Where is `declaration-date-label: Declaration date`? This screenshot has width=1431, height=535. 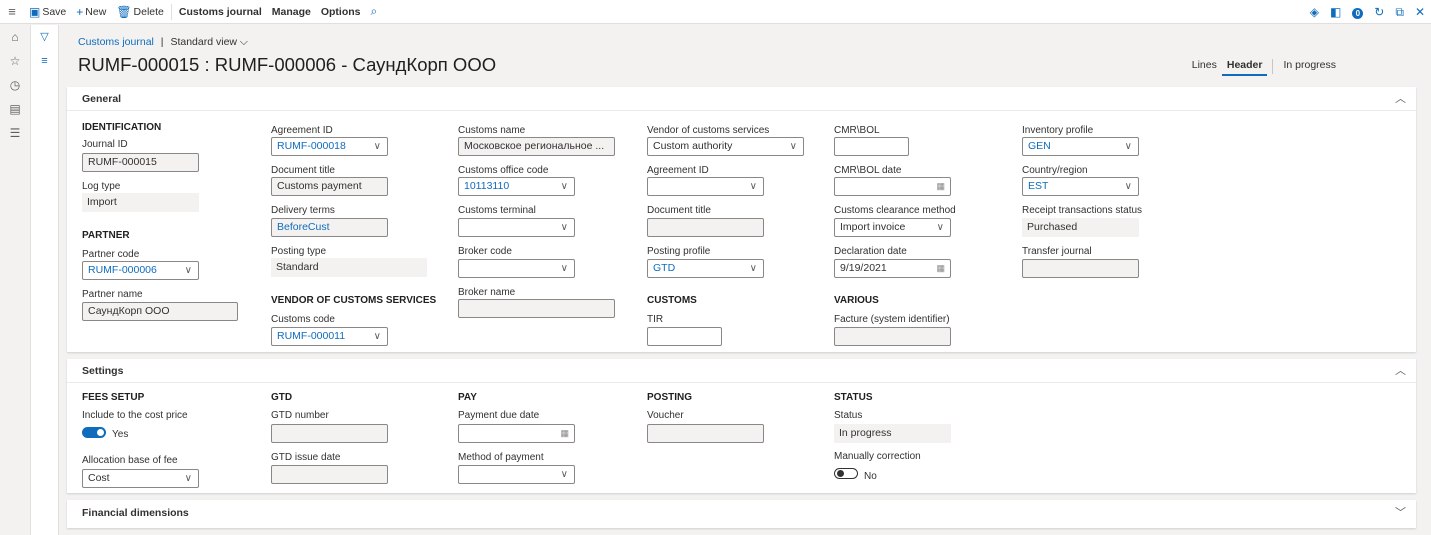 declaration-date-label: Declaration date is located at coordinates (870, 251).